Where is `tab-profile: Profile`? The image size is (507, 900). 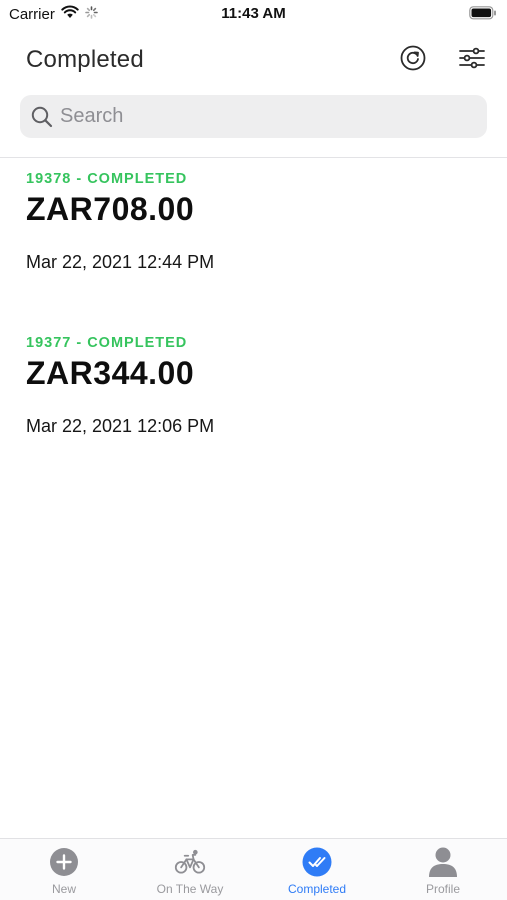 tab-profile: Profile is located at coordinates (443, 873).